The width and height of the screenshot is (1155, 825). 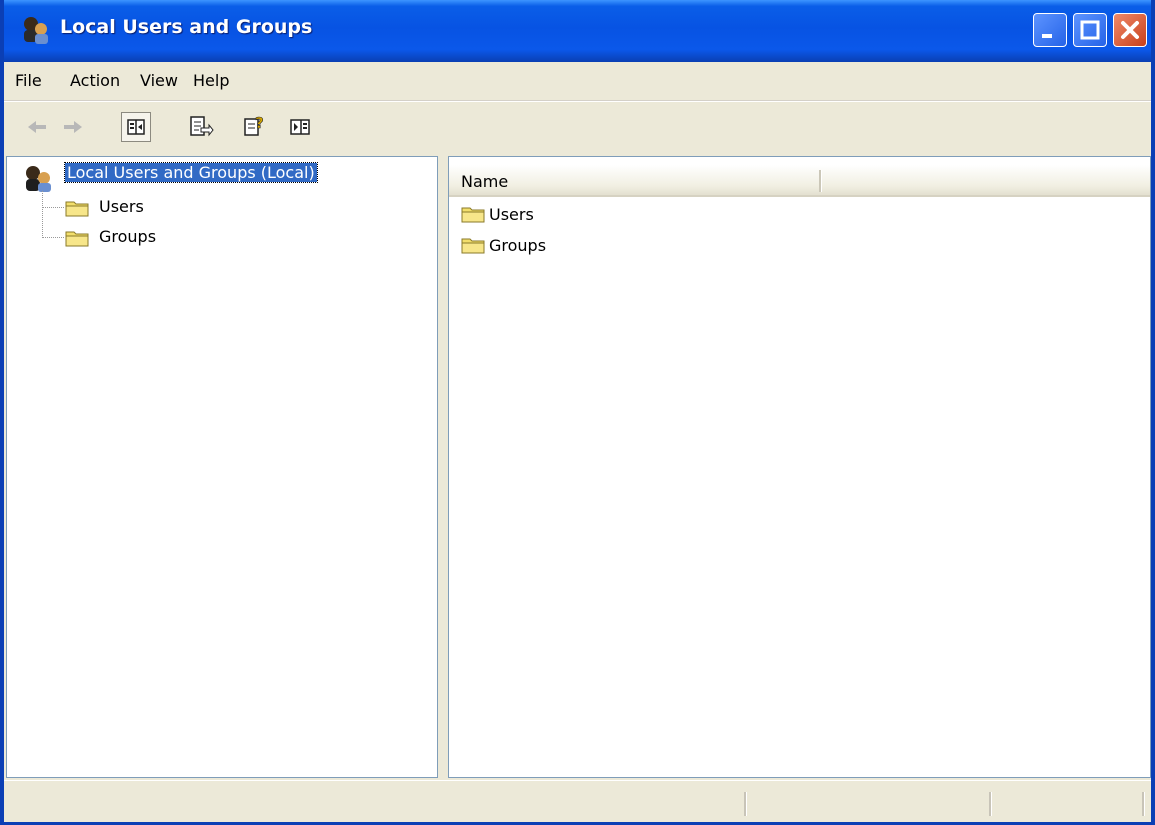 I want to click on help-icon: ?, so click(x=254, y=125).